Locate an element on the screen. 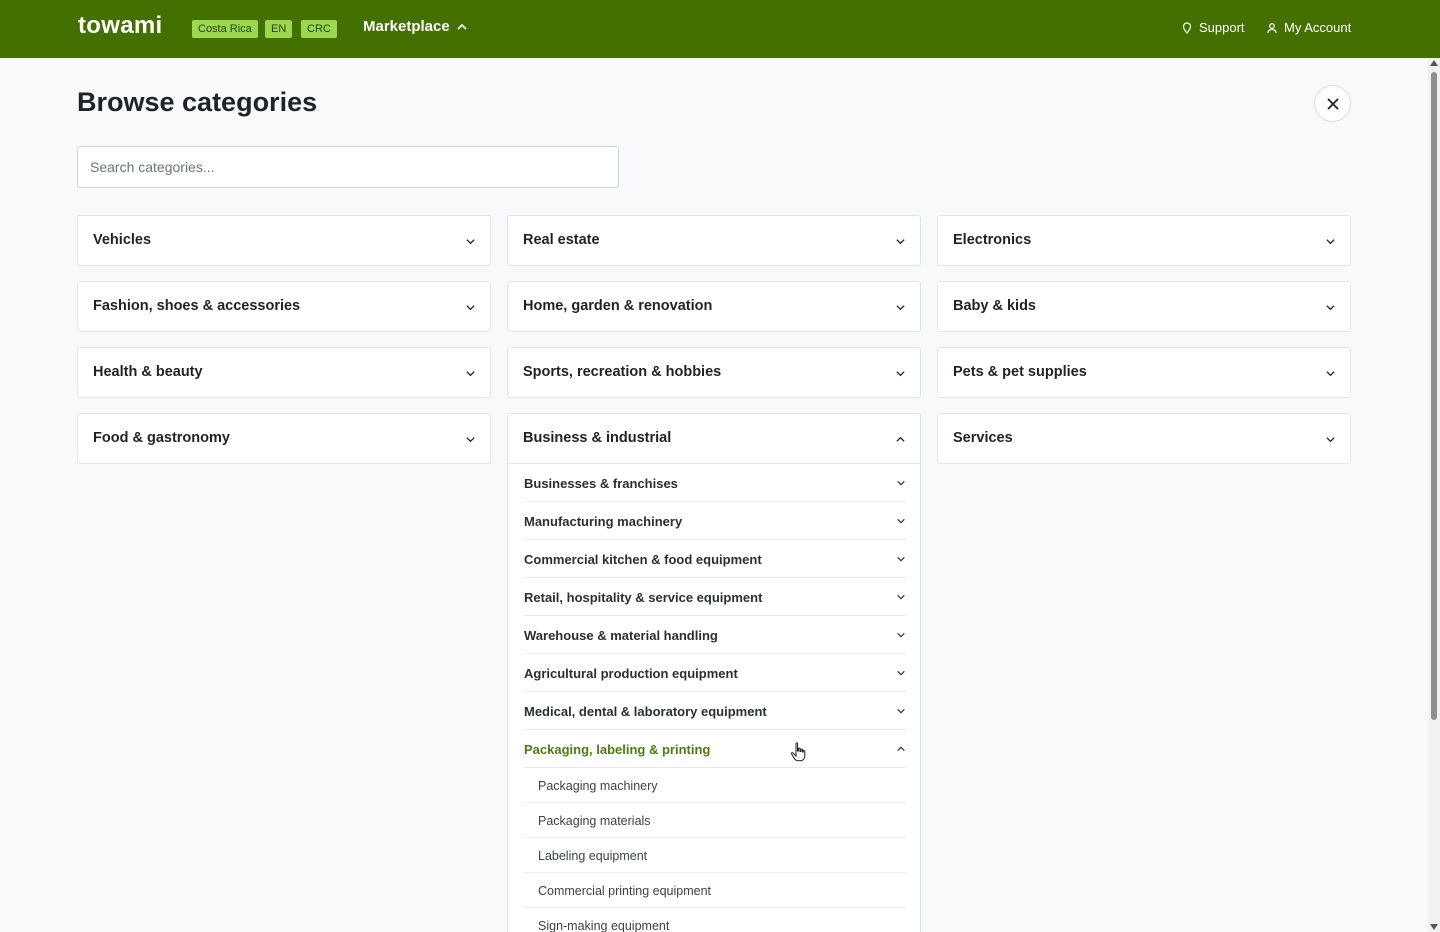 The width and height of the screenshot is (1440, 932). category-label: Pets & pet supplies is located at coordinates (1020, 372).